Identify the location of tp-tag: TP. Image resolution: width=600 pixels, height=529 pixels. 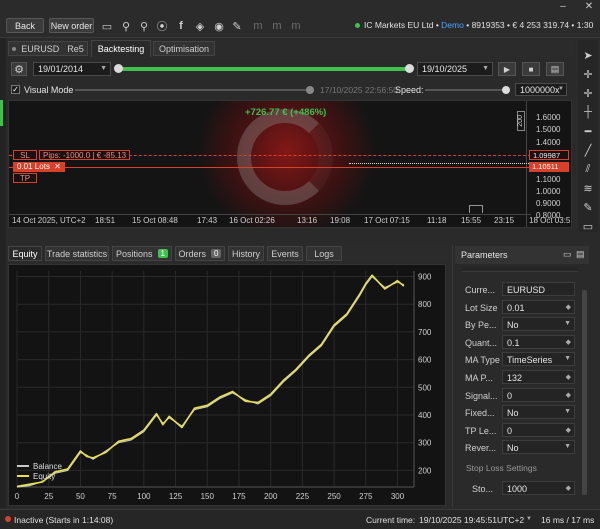
(25, 178).